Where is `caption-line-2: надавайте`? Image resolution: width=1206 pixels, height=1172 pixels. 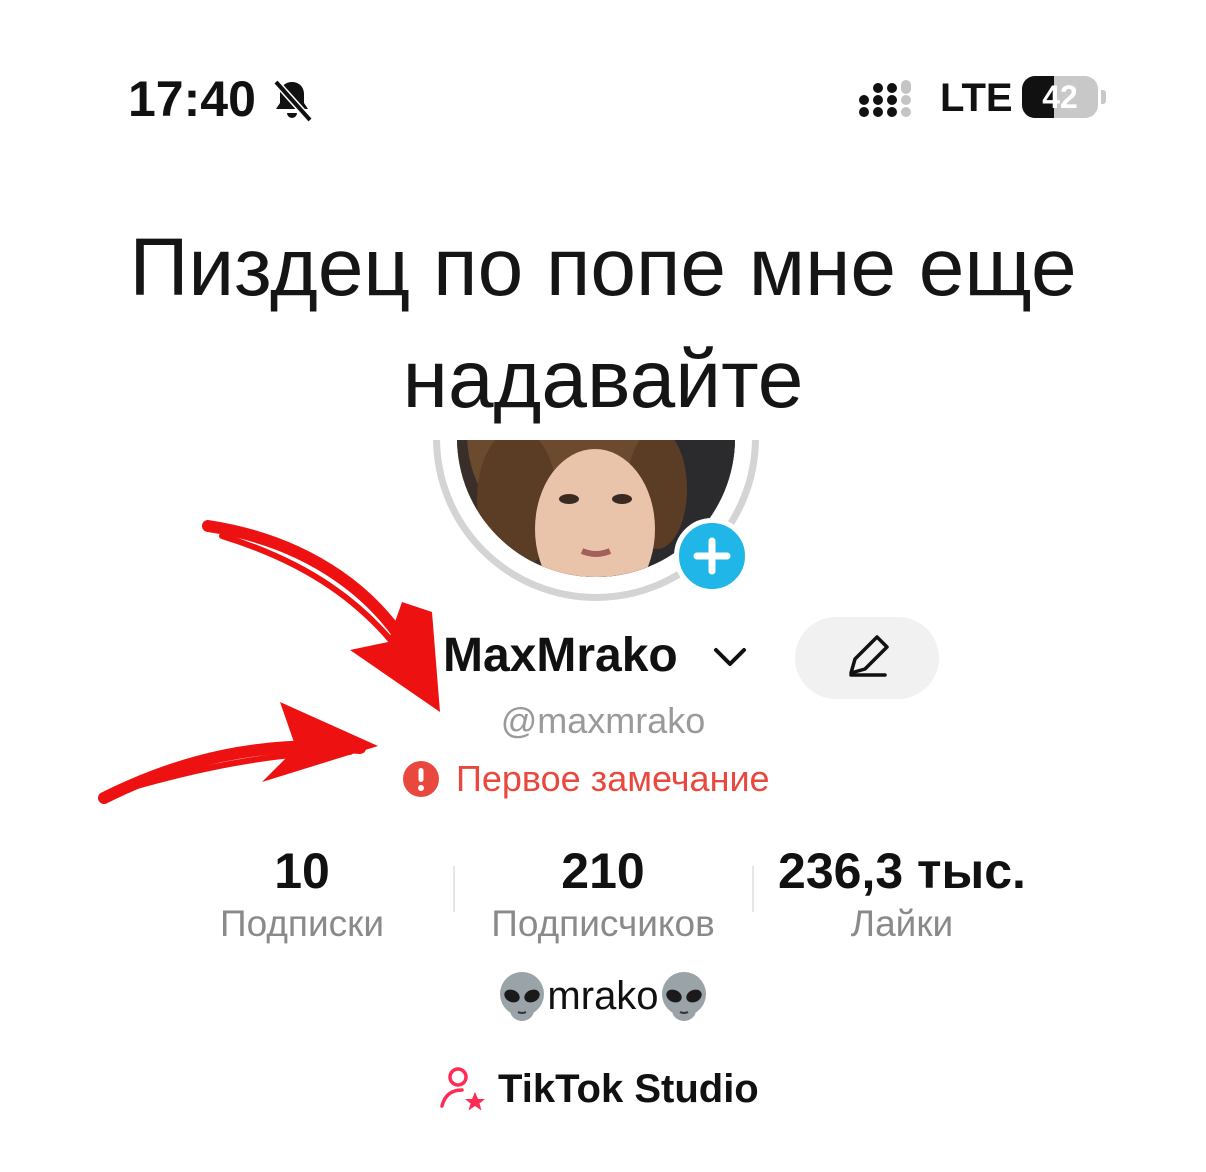
caption-line-2: надавайте is located at coordinates (603, 379).